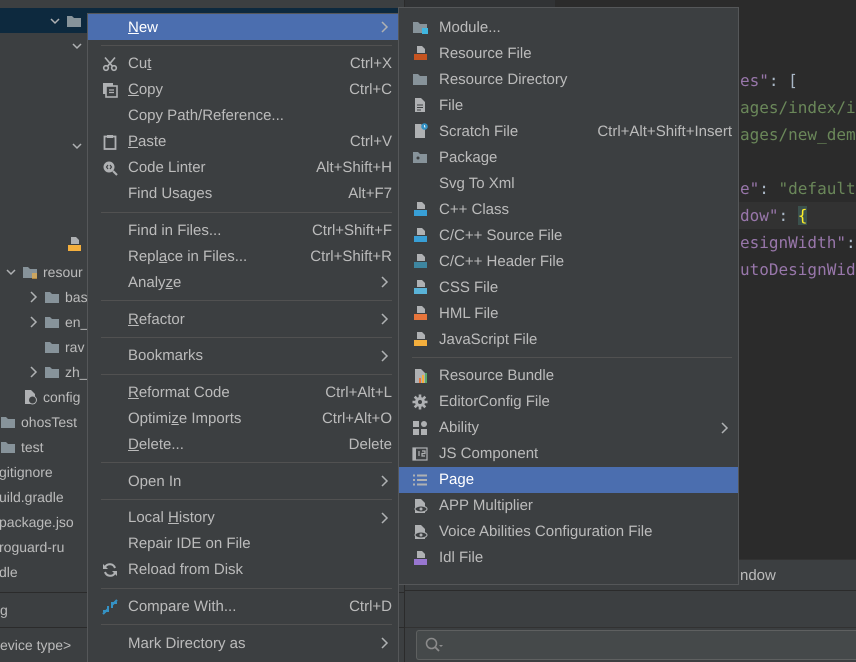 The image size is (856, 662). What do you see at coordinates (798, 107) in the screenshot?
I see `code-line: ages/index/i` at bounding box center [798, 107].